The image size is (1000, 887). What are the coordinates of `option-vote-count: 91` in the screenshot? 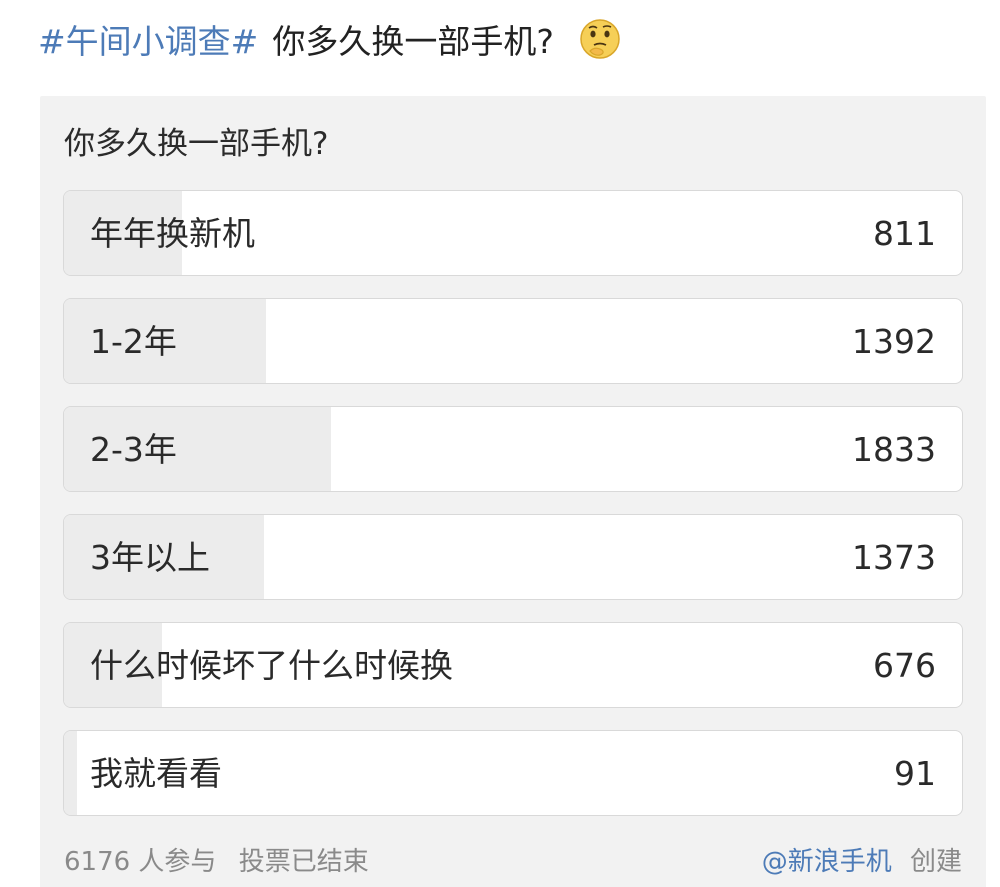 It's located at (915, 773).